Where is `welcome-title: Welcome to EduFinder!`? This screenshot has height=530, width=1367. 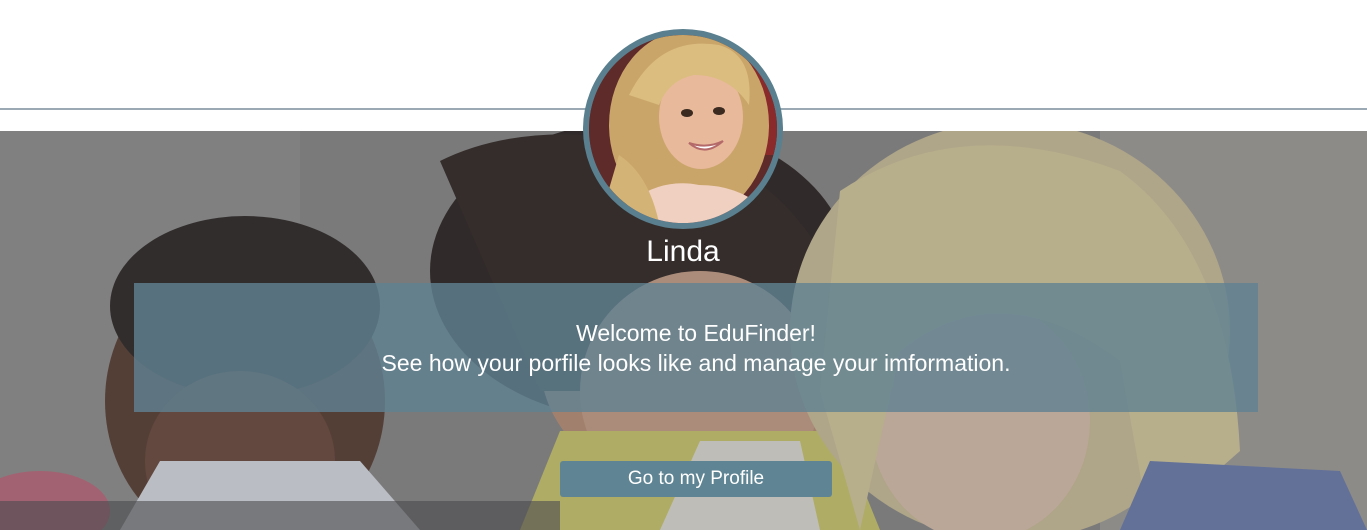
welcome-title: Welcome to EduFinder! is located at coordinates (696, 332).